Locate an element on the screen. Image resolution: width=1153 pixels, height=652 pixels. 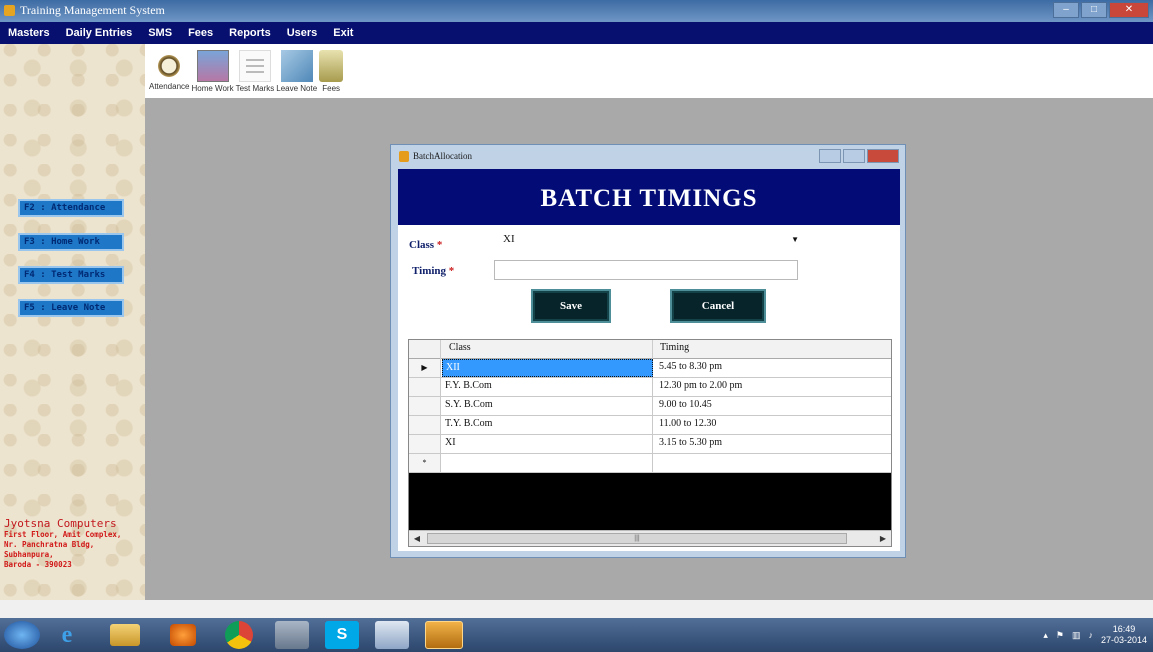
toolbar-home-work-button: Home Work is located at coordinates (212, 71).